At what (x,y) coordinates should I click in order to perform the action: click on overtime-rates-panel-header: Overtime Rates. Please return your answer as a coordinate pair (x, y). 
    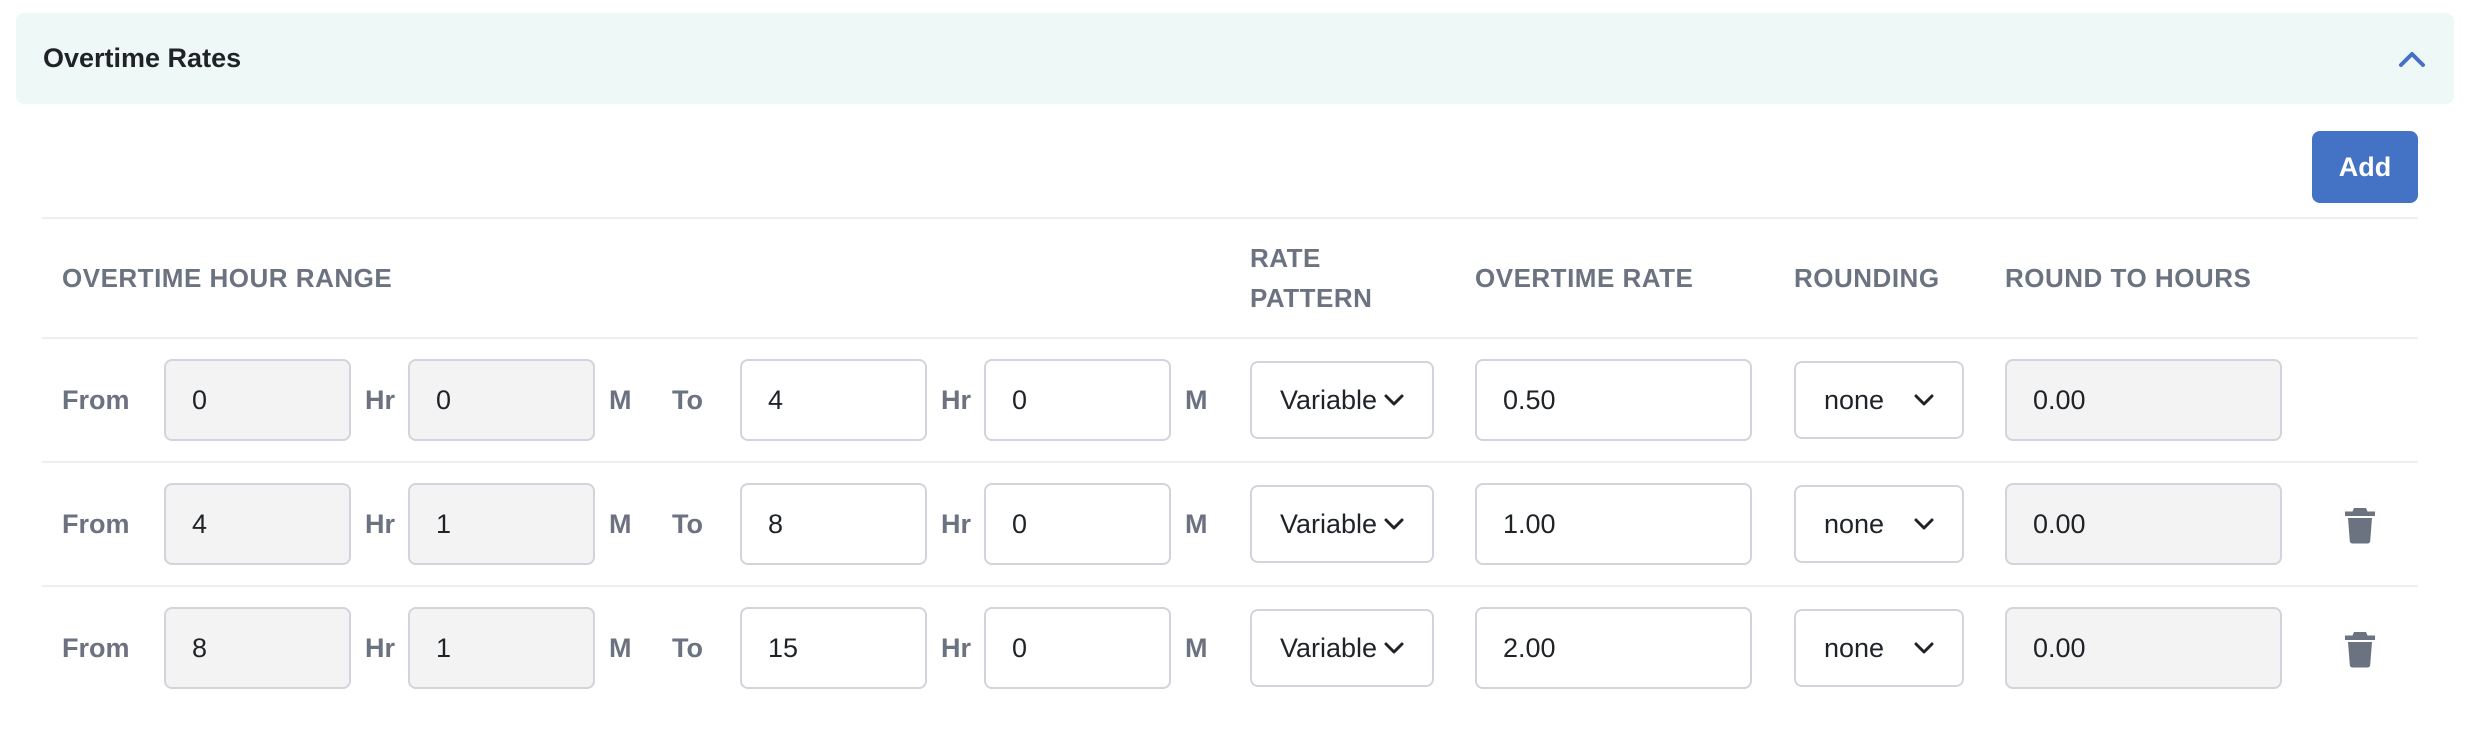
    Looking at the image, I should click on (1235, 58).